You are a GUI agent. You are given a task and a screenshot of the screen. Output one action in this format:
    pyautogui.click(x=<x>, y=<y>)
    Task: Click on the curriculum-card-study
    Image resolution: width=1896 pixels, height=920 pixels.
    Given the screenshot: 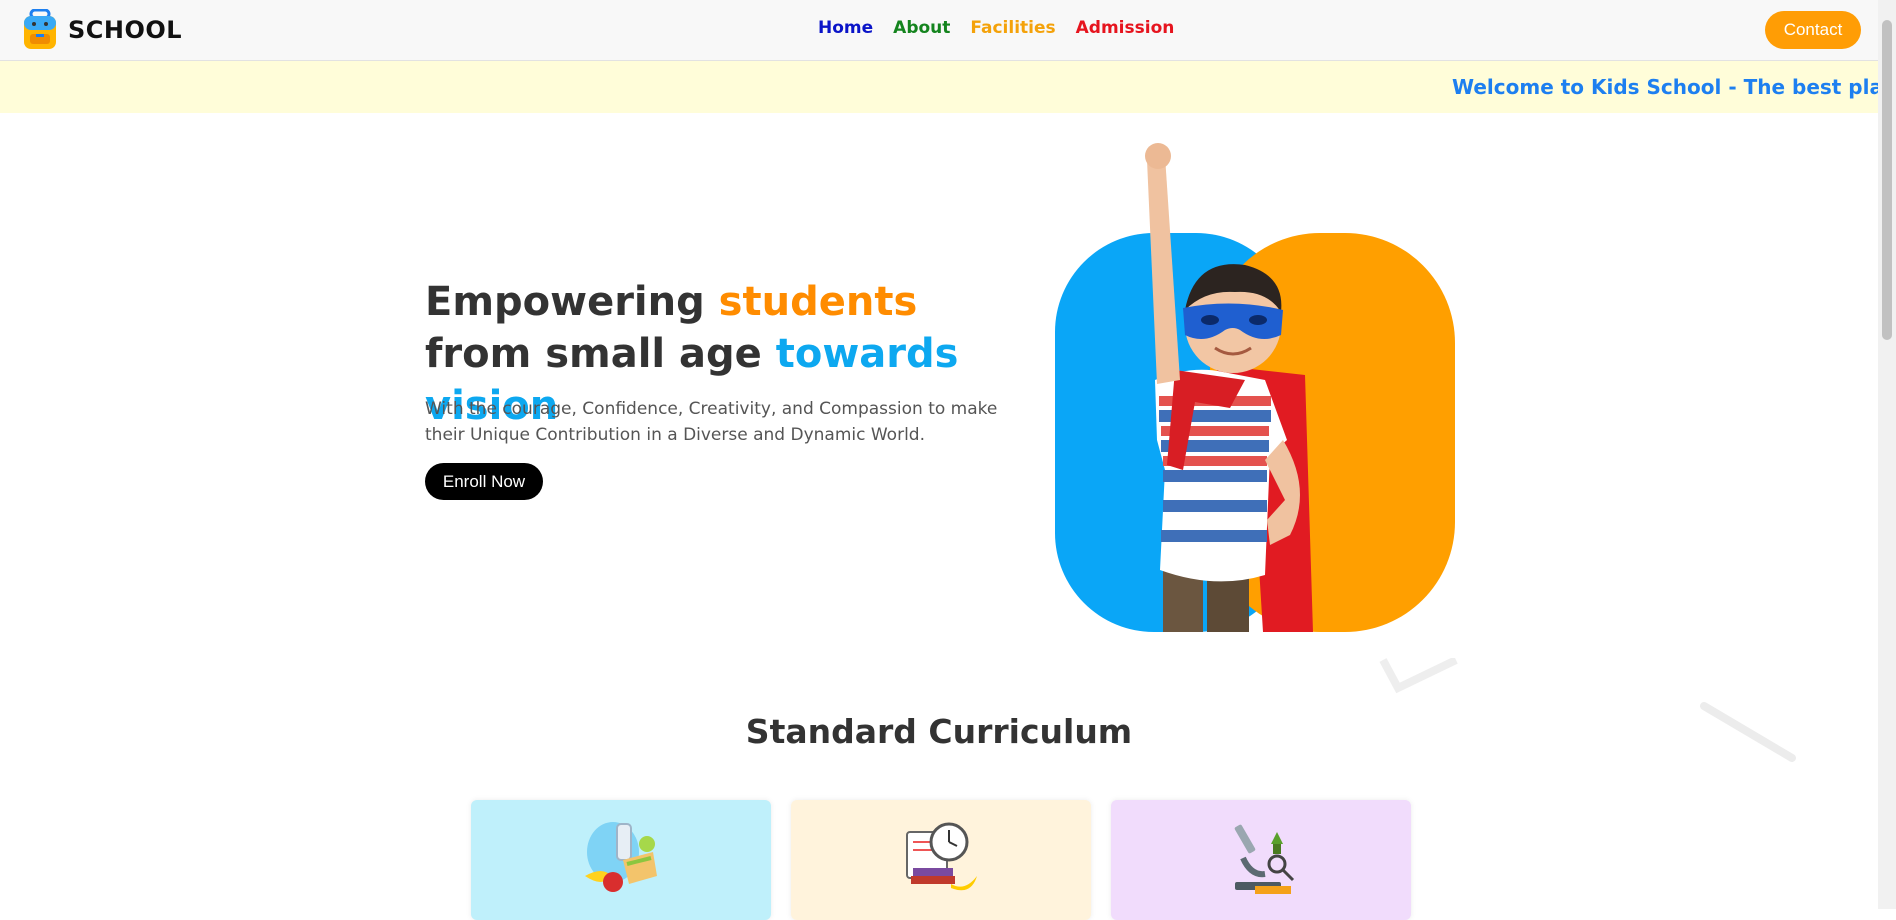 What is the action you would take?
    pyautogui.click(x=941, y=860)
    